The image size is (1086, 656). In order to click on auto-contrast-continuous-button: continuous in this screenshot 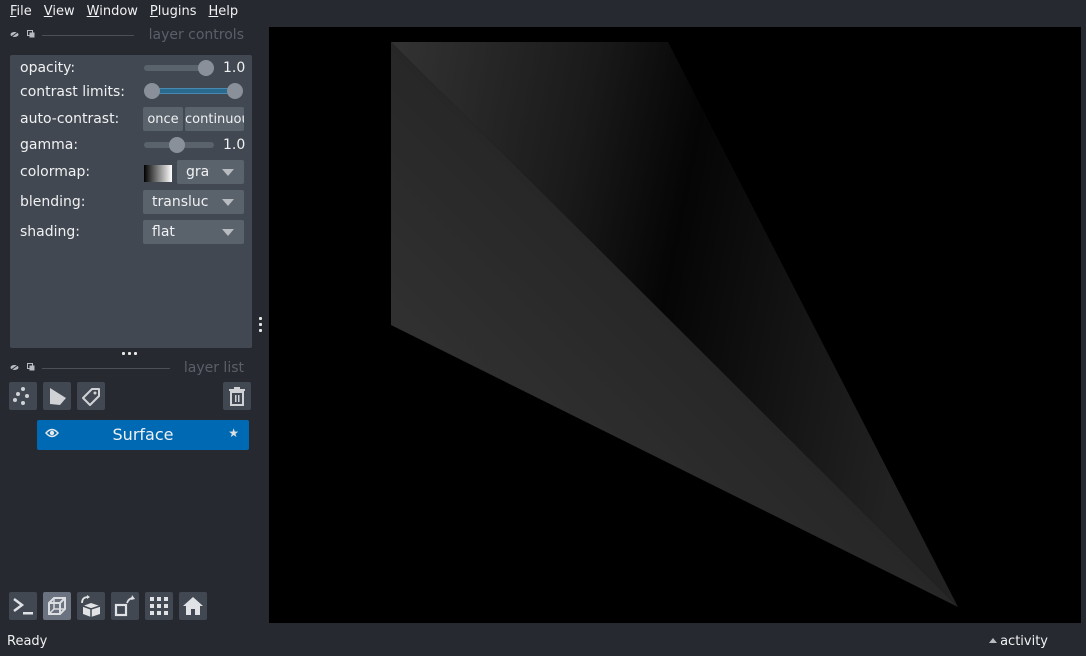, I will do `click(214, 119)`.